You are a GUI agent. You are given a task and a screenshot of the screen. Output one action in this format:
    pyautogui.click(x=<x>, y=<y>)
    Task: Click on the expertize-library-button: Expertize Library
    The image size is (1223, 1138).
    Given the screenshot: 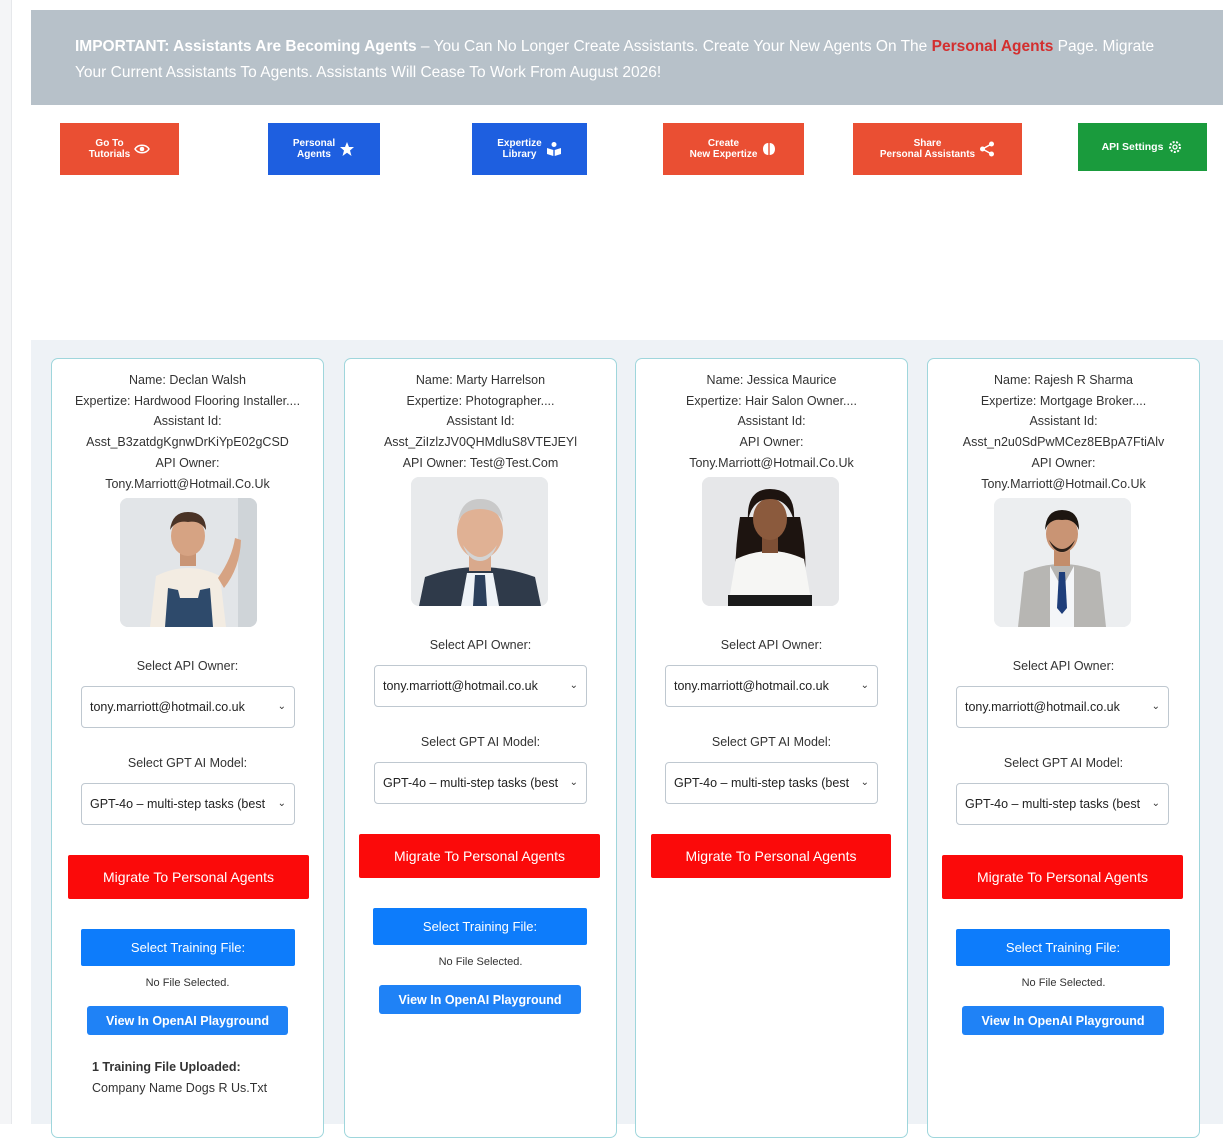 What is the action you would take?
    pyautogui.click(x=529, y=149)
    